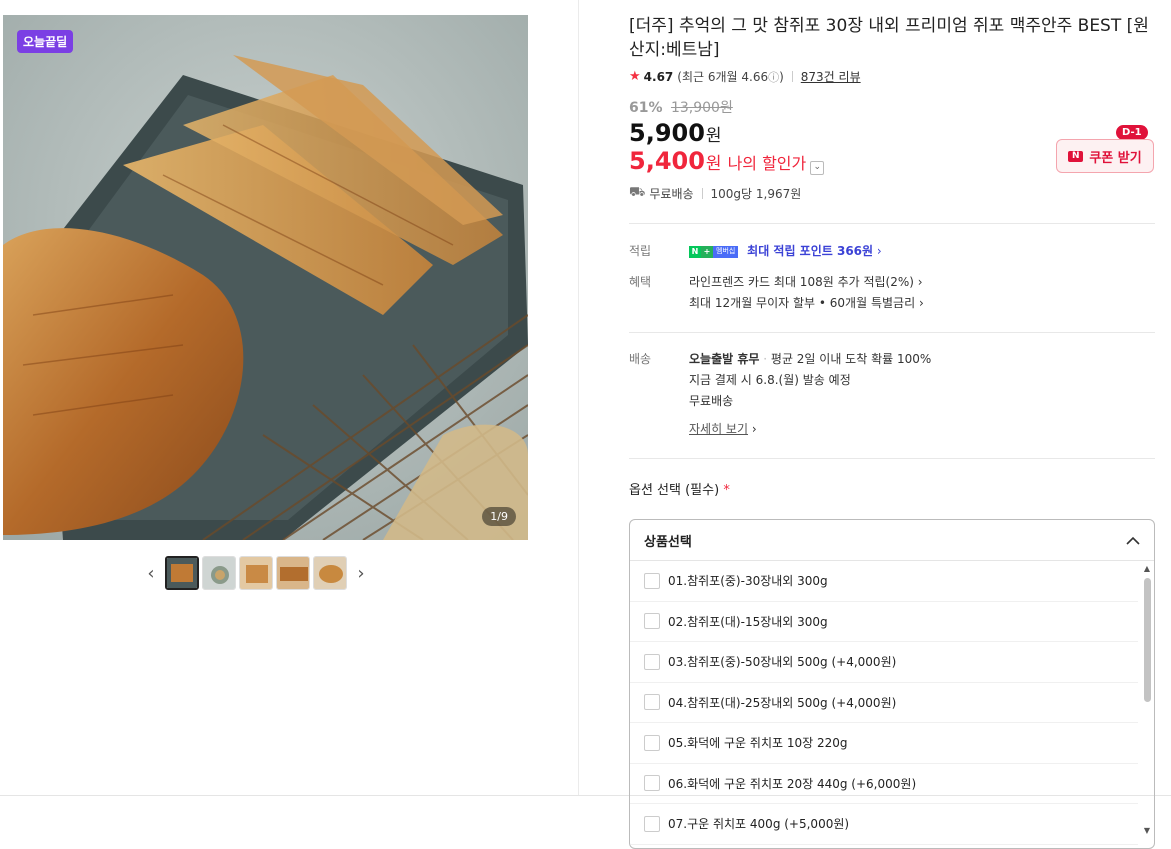 This screenshot has width=1171, height=849. I want to click on point-label: 적립, so click(640, 251).